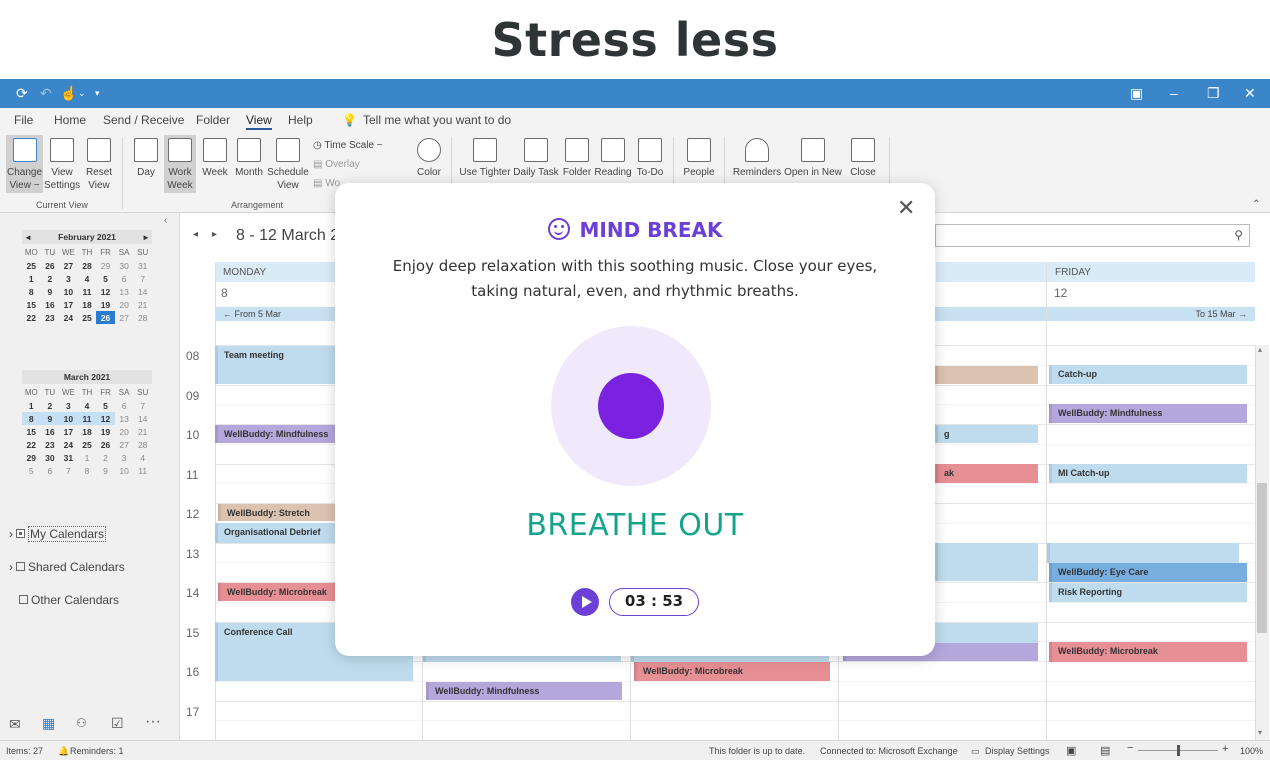 This screenshot has width=1270, height=760. I want to click on more-icon: ···, so click(153, 722).